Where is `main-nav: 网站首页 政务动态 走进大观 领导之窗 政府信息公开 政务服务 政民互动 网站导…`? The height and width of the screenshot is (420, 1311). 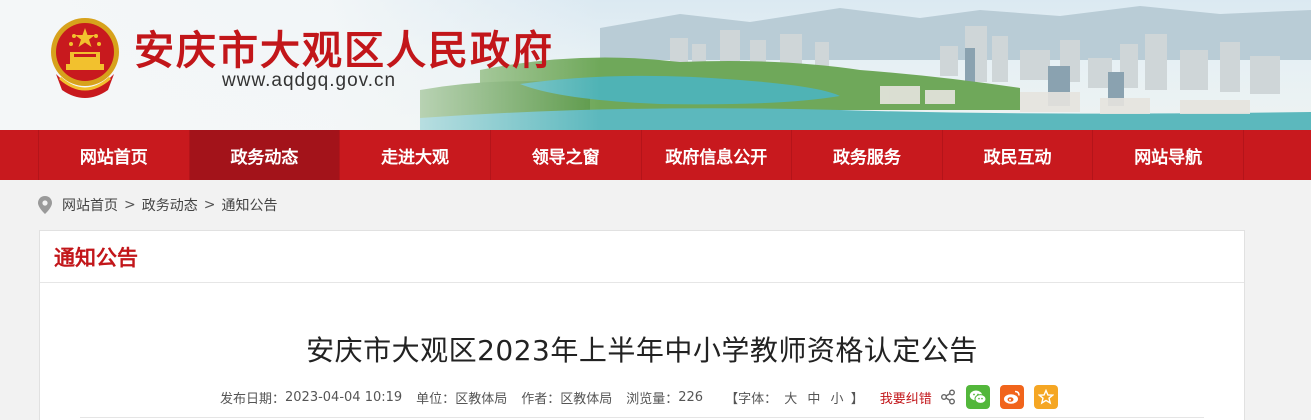
main-nav: 网站首页 政务动态 走进大观 领导之窗 政府信息公开 政务服务 政民互动 网站导… is located at coordinates (655, 155).